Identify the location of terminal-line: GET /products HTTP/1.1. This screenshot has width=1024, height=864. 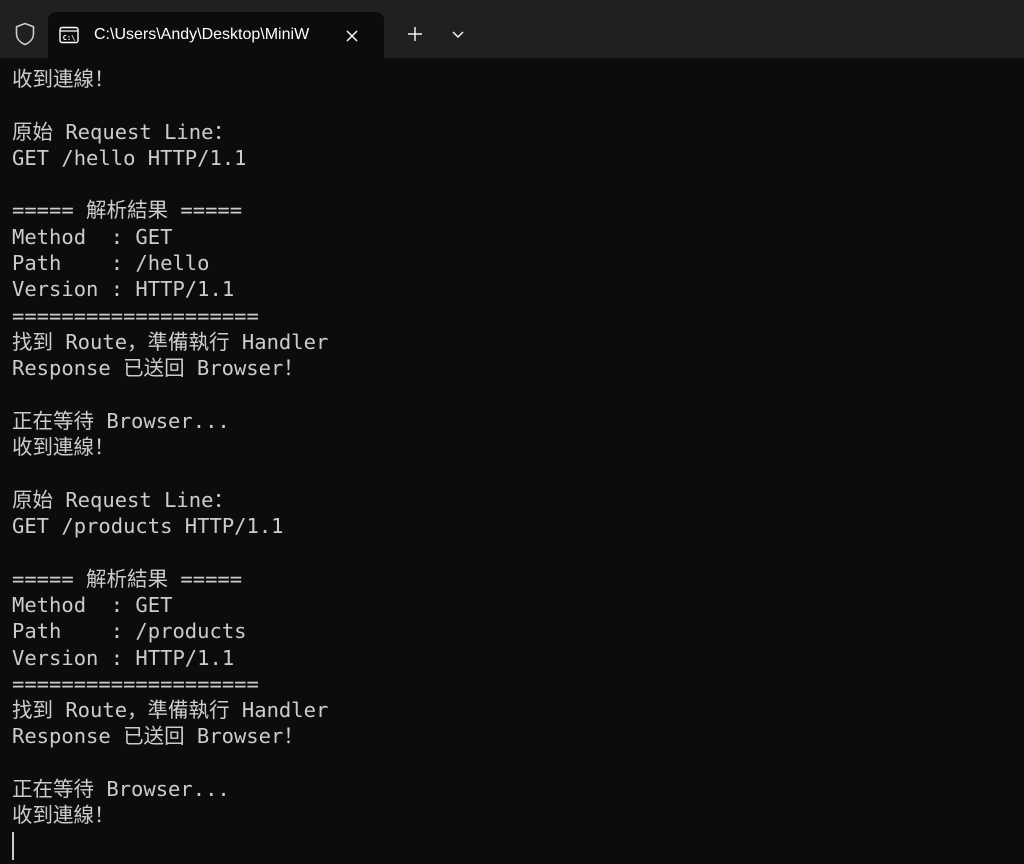
(148, 526).